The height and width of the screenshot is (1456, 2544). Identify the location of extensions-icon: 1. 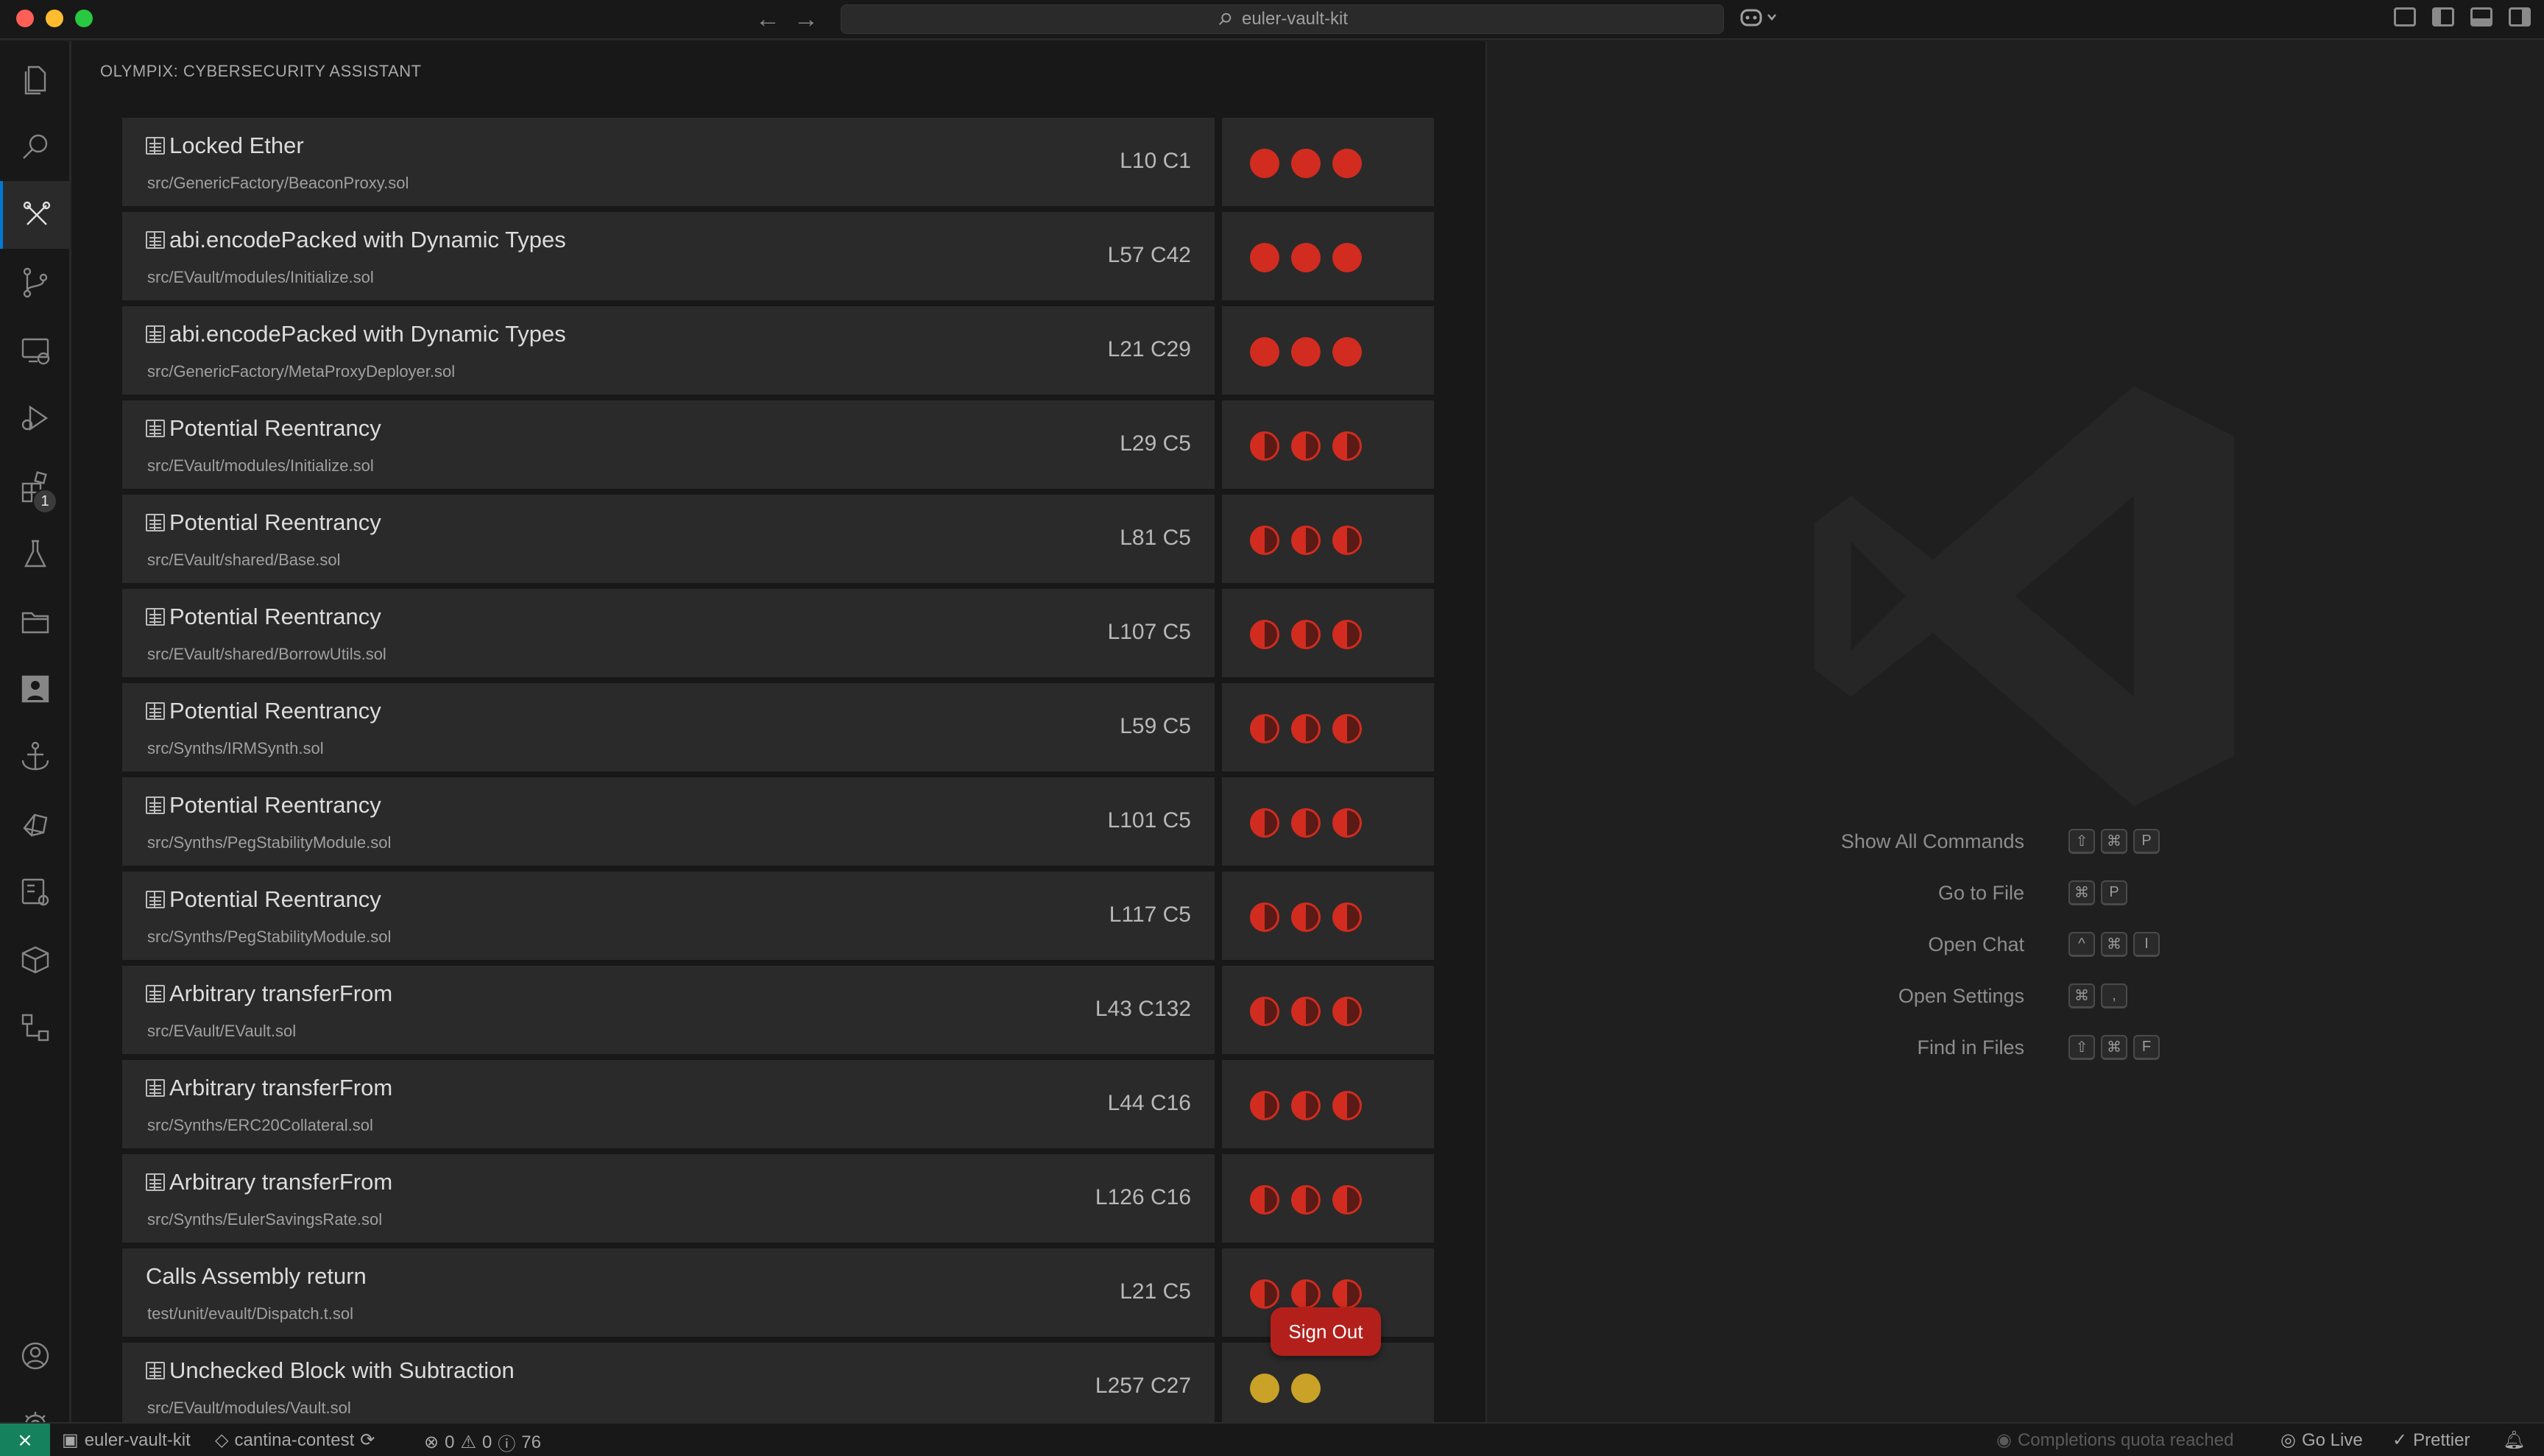
(35, 486).